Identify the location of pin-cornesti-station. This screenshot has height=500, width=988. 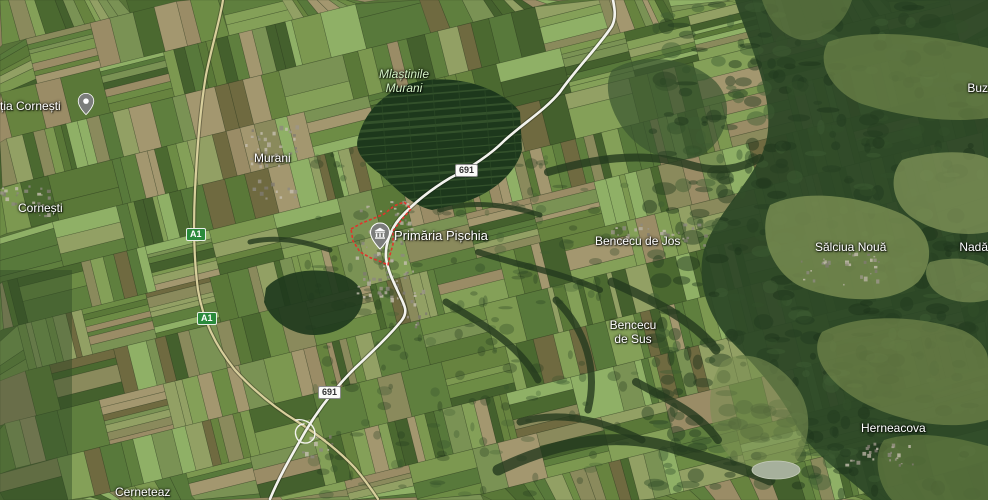
(86, 104).